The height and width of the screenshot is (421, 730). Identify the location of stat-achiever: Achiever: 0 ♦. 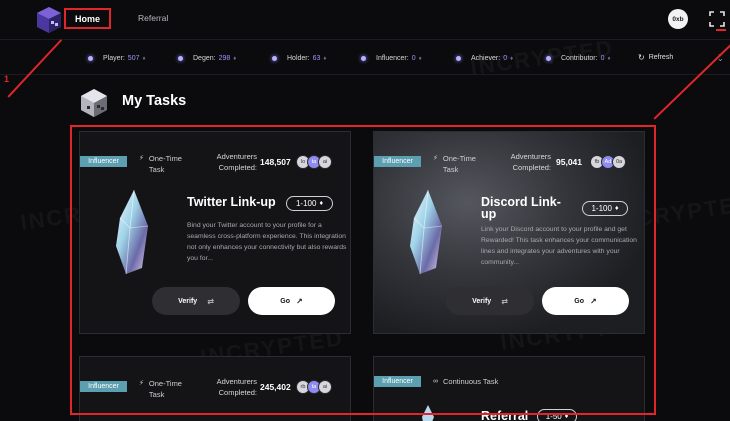
(484, 58).